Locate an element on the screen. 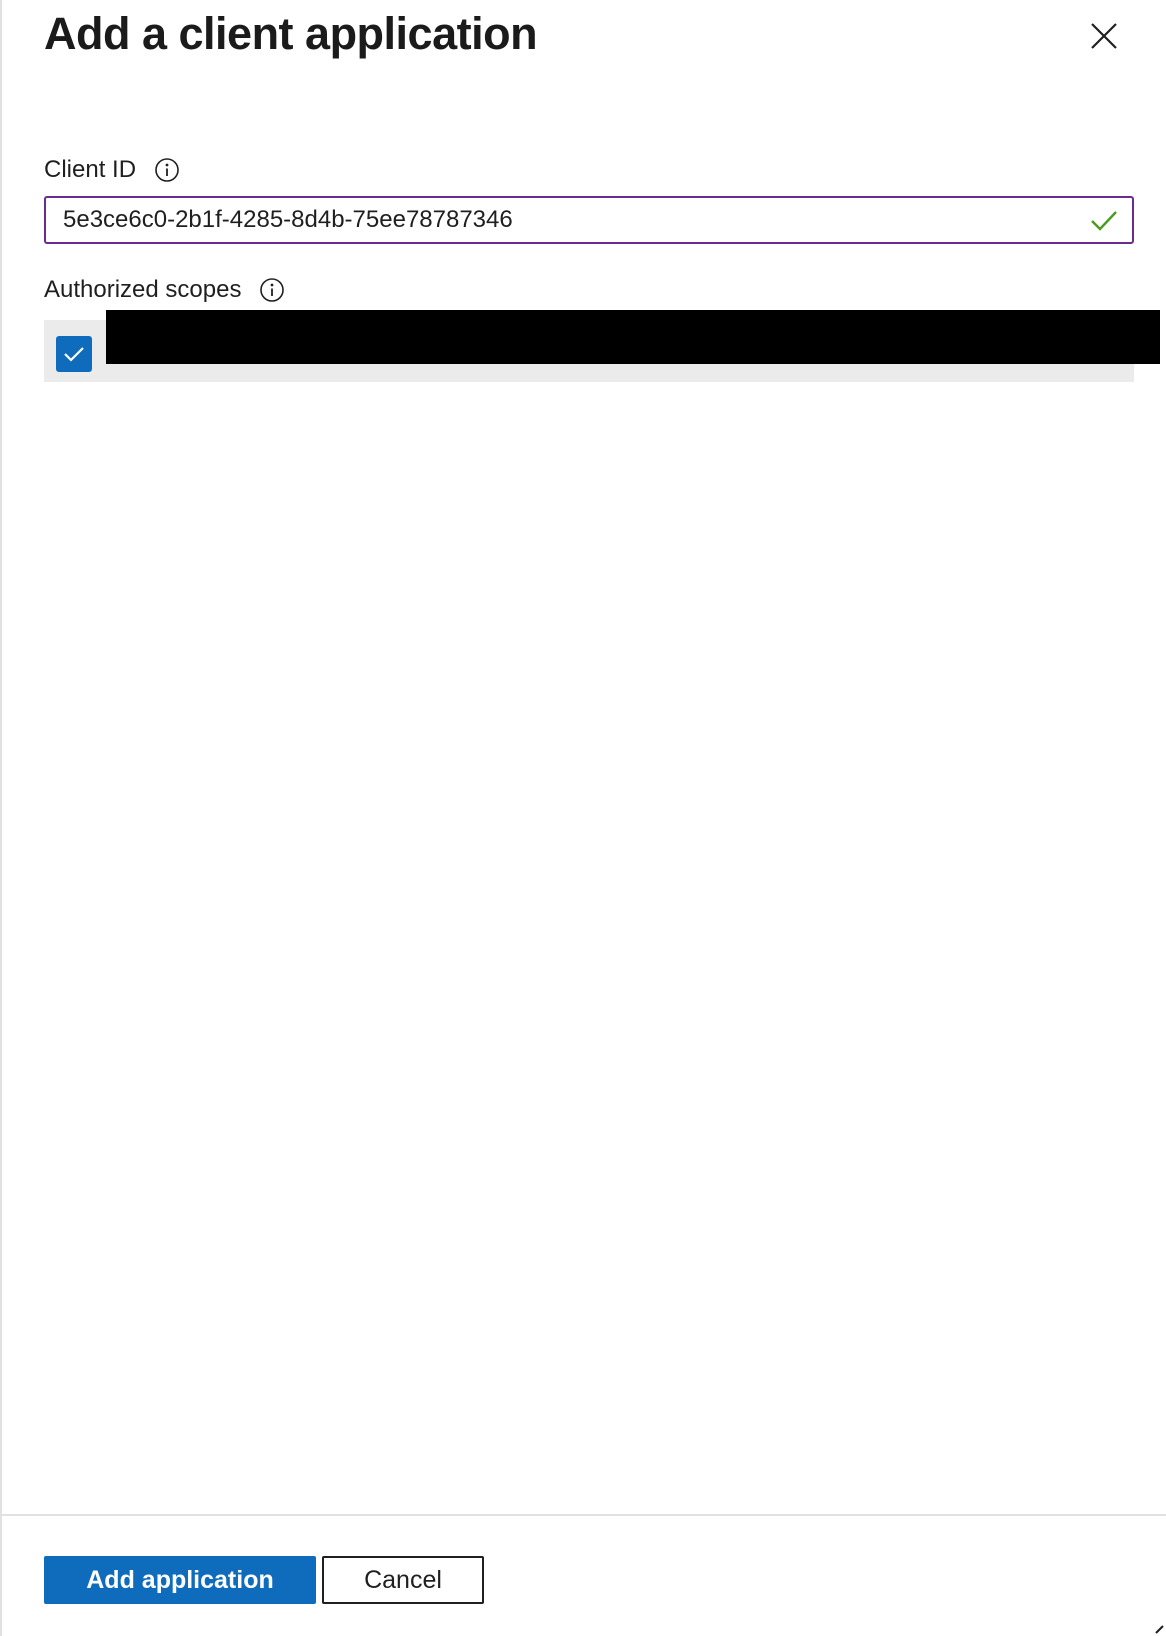 The width and height of the screenshot is (1166, 1636). panel-title: Add a client application is located at coordinates (291, 33).